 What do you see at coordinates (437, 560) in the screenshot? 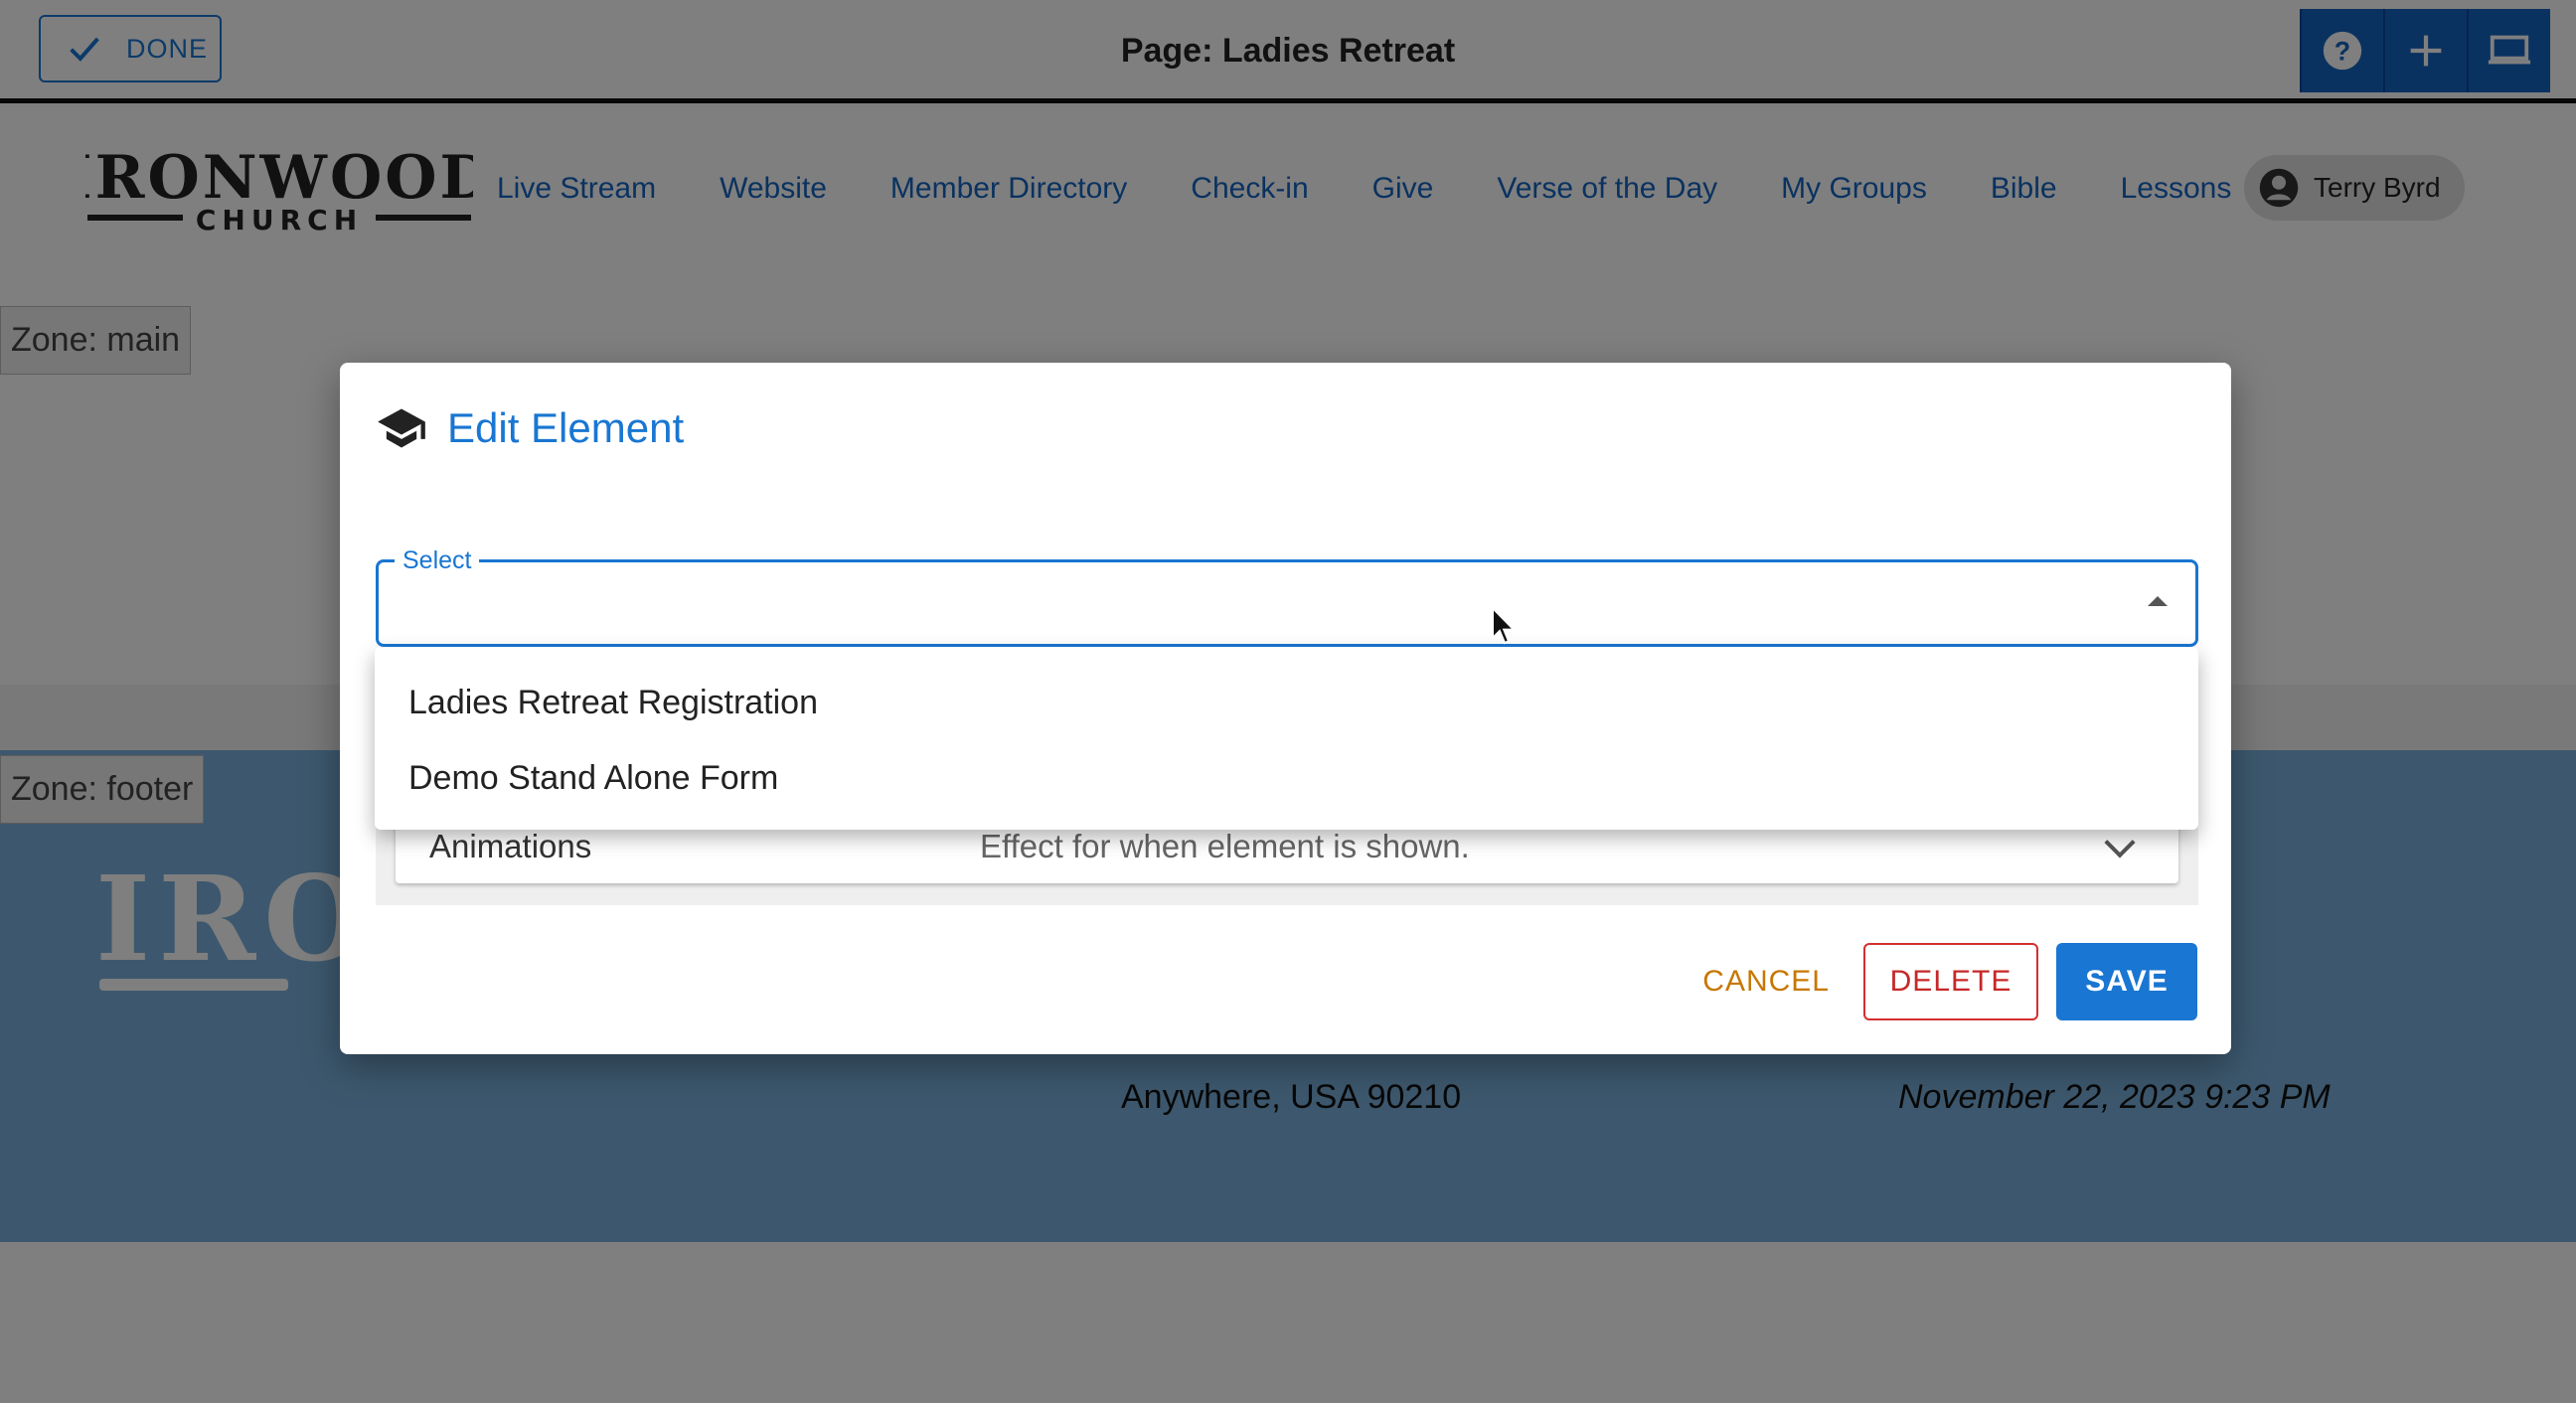
I see `select-label: Select` at bounding box center [437, 560].